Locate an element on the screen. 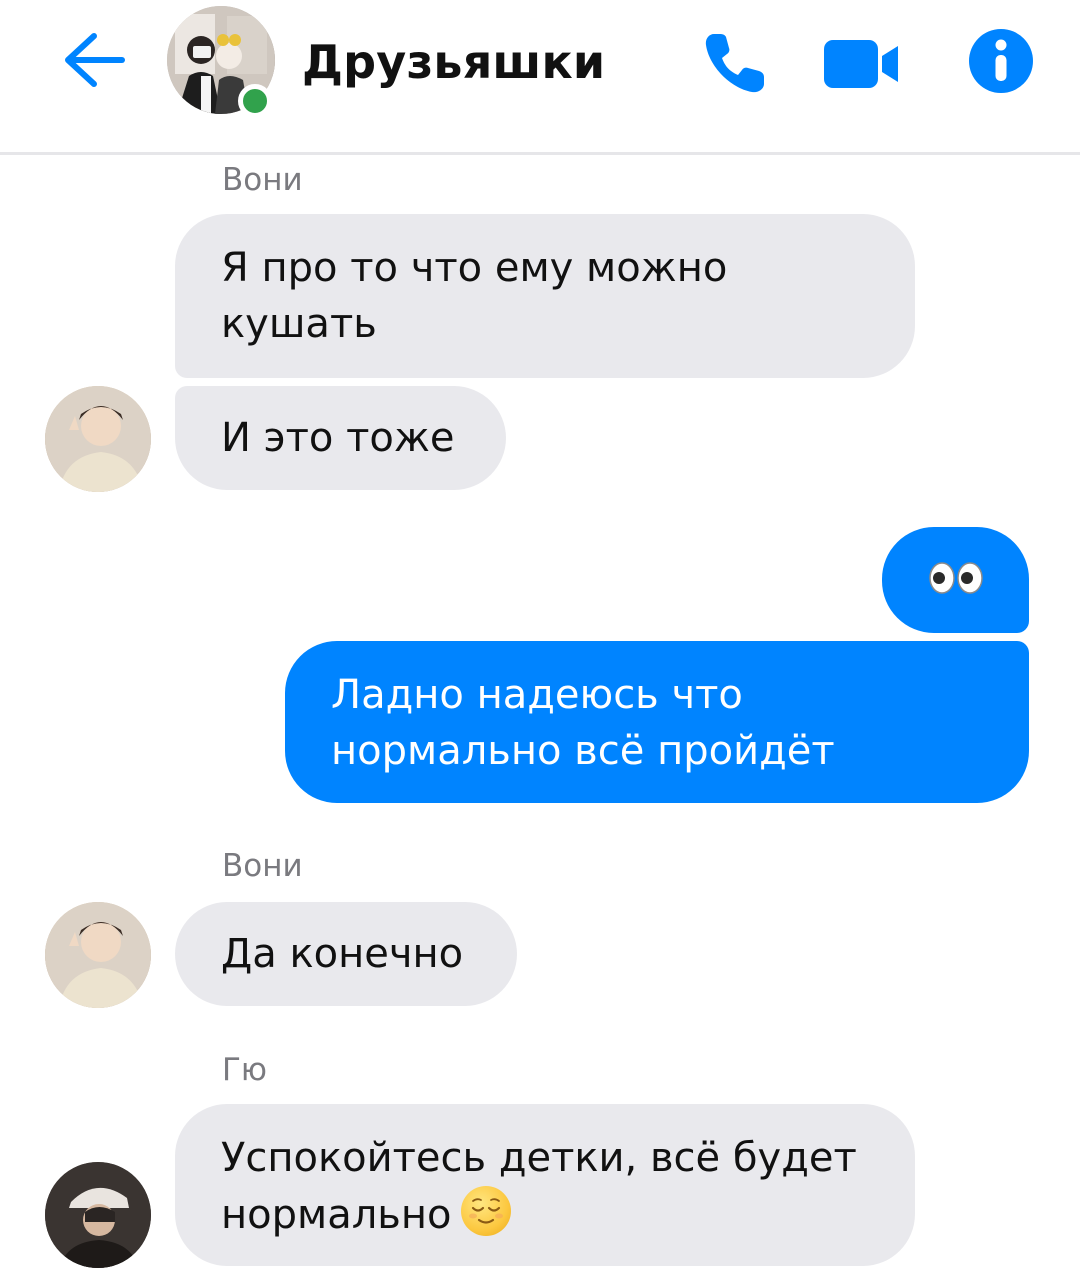 The height and width of the screenshot is (1286, 1080). message-bubble: Успокойтесь детки, всё будет нормально is located at coordinates (545, 1185).